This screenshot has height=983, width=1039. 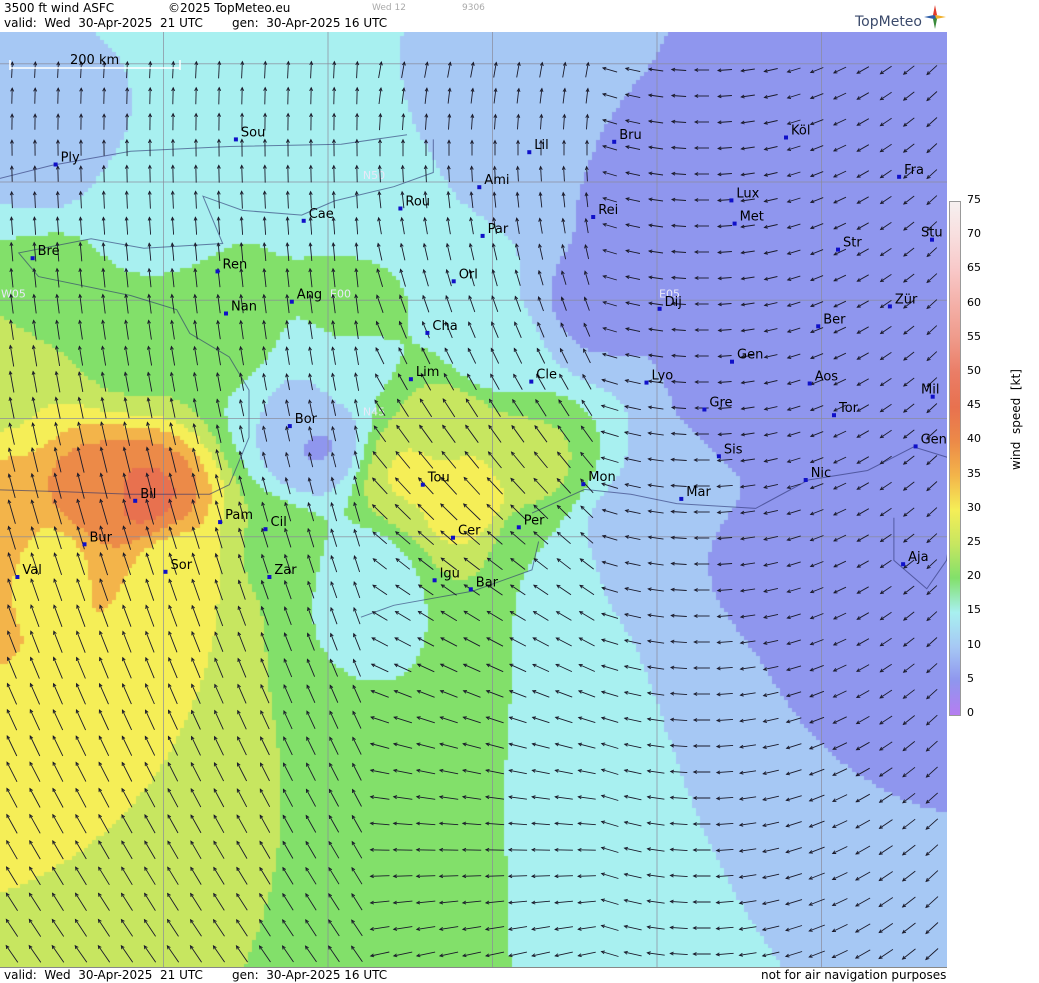 What do you see at coordinates (279, 522) in the screenshot?
I see `city-label: Cil` at bounding box center [279, 522].